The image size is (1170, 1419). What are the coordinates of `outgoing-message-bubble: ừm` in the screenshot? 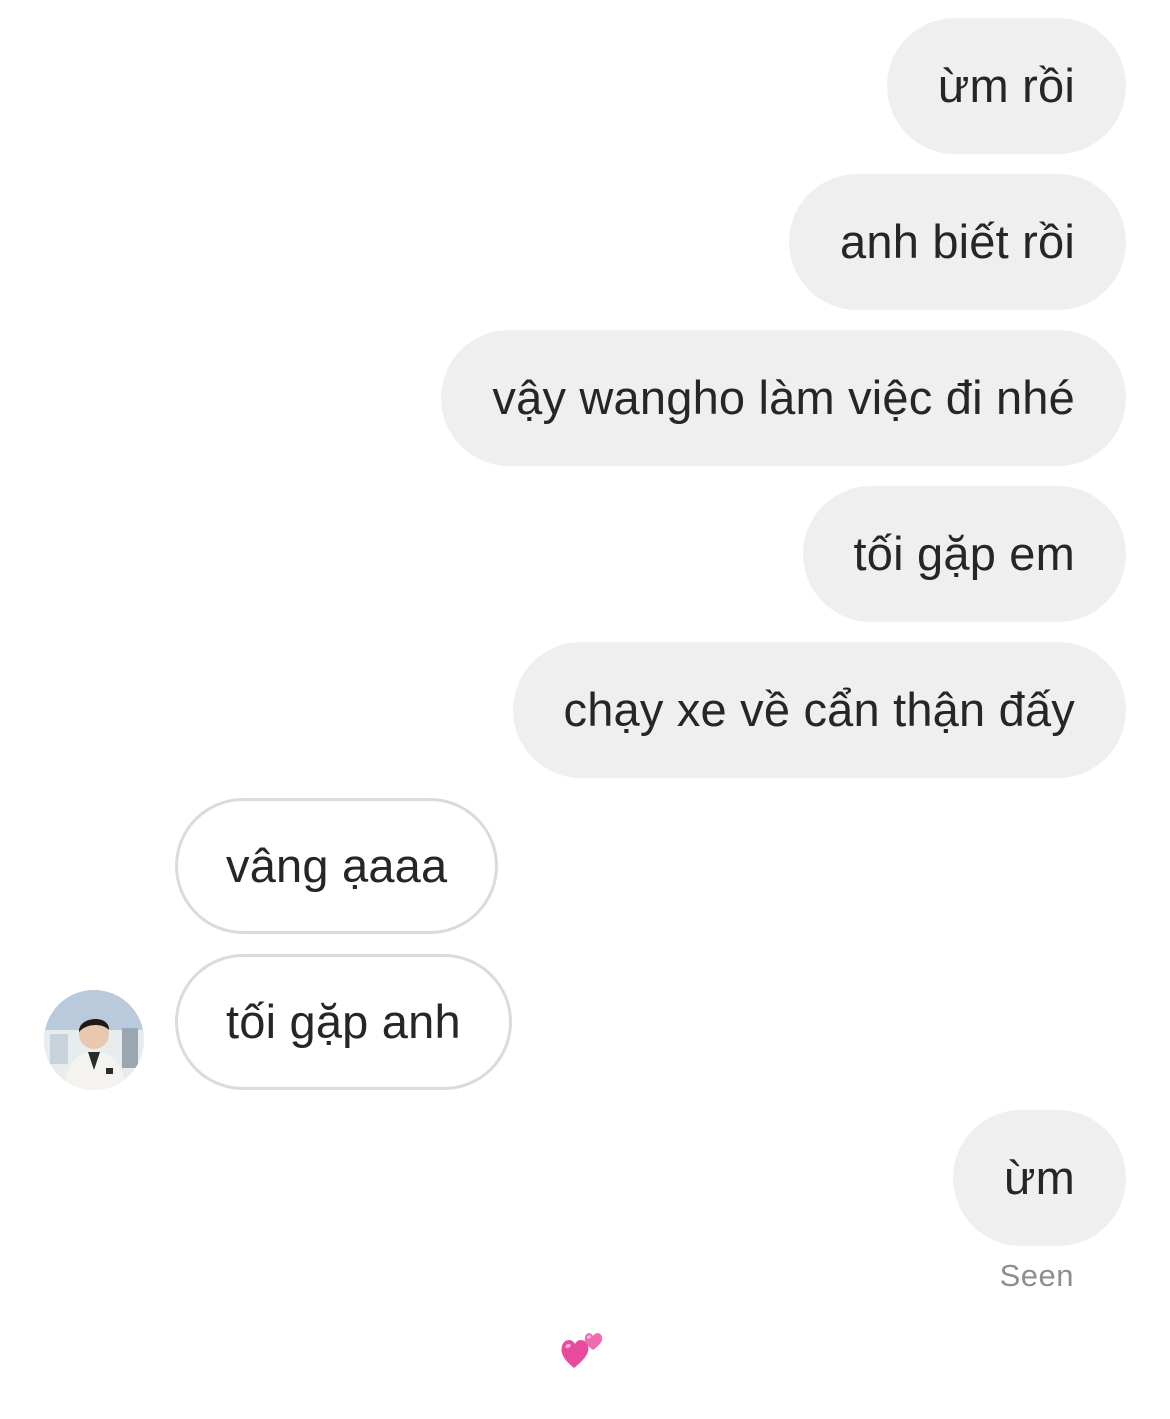 It's located at (1039, 1178).